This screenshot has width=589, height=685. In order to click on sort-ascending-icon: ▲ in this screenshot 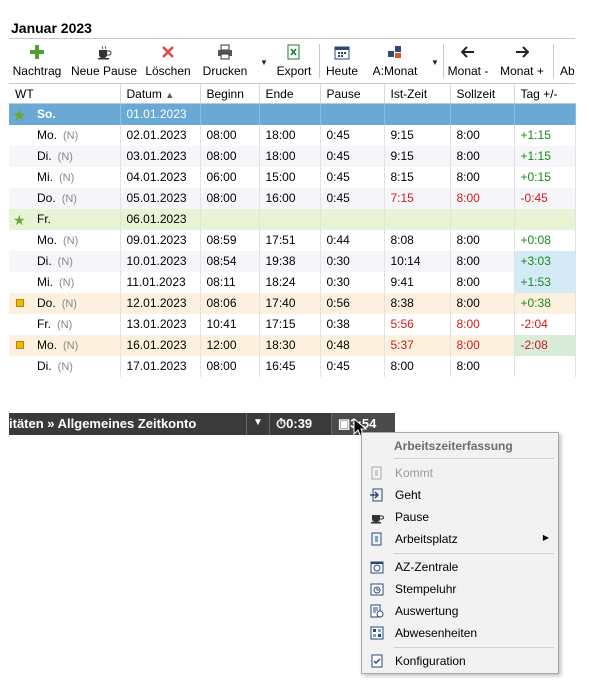, I will do `click(170, 94)`.